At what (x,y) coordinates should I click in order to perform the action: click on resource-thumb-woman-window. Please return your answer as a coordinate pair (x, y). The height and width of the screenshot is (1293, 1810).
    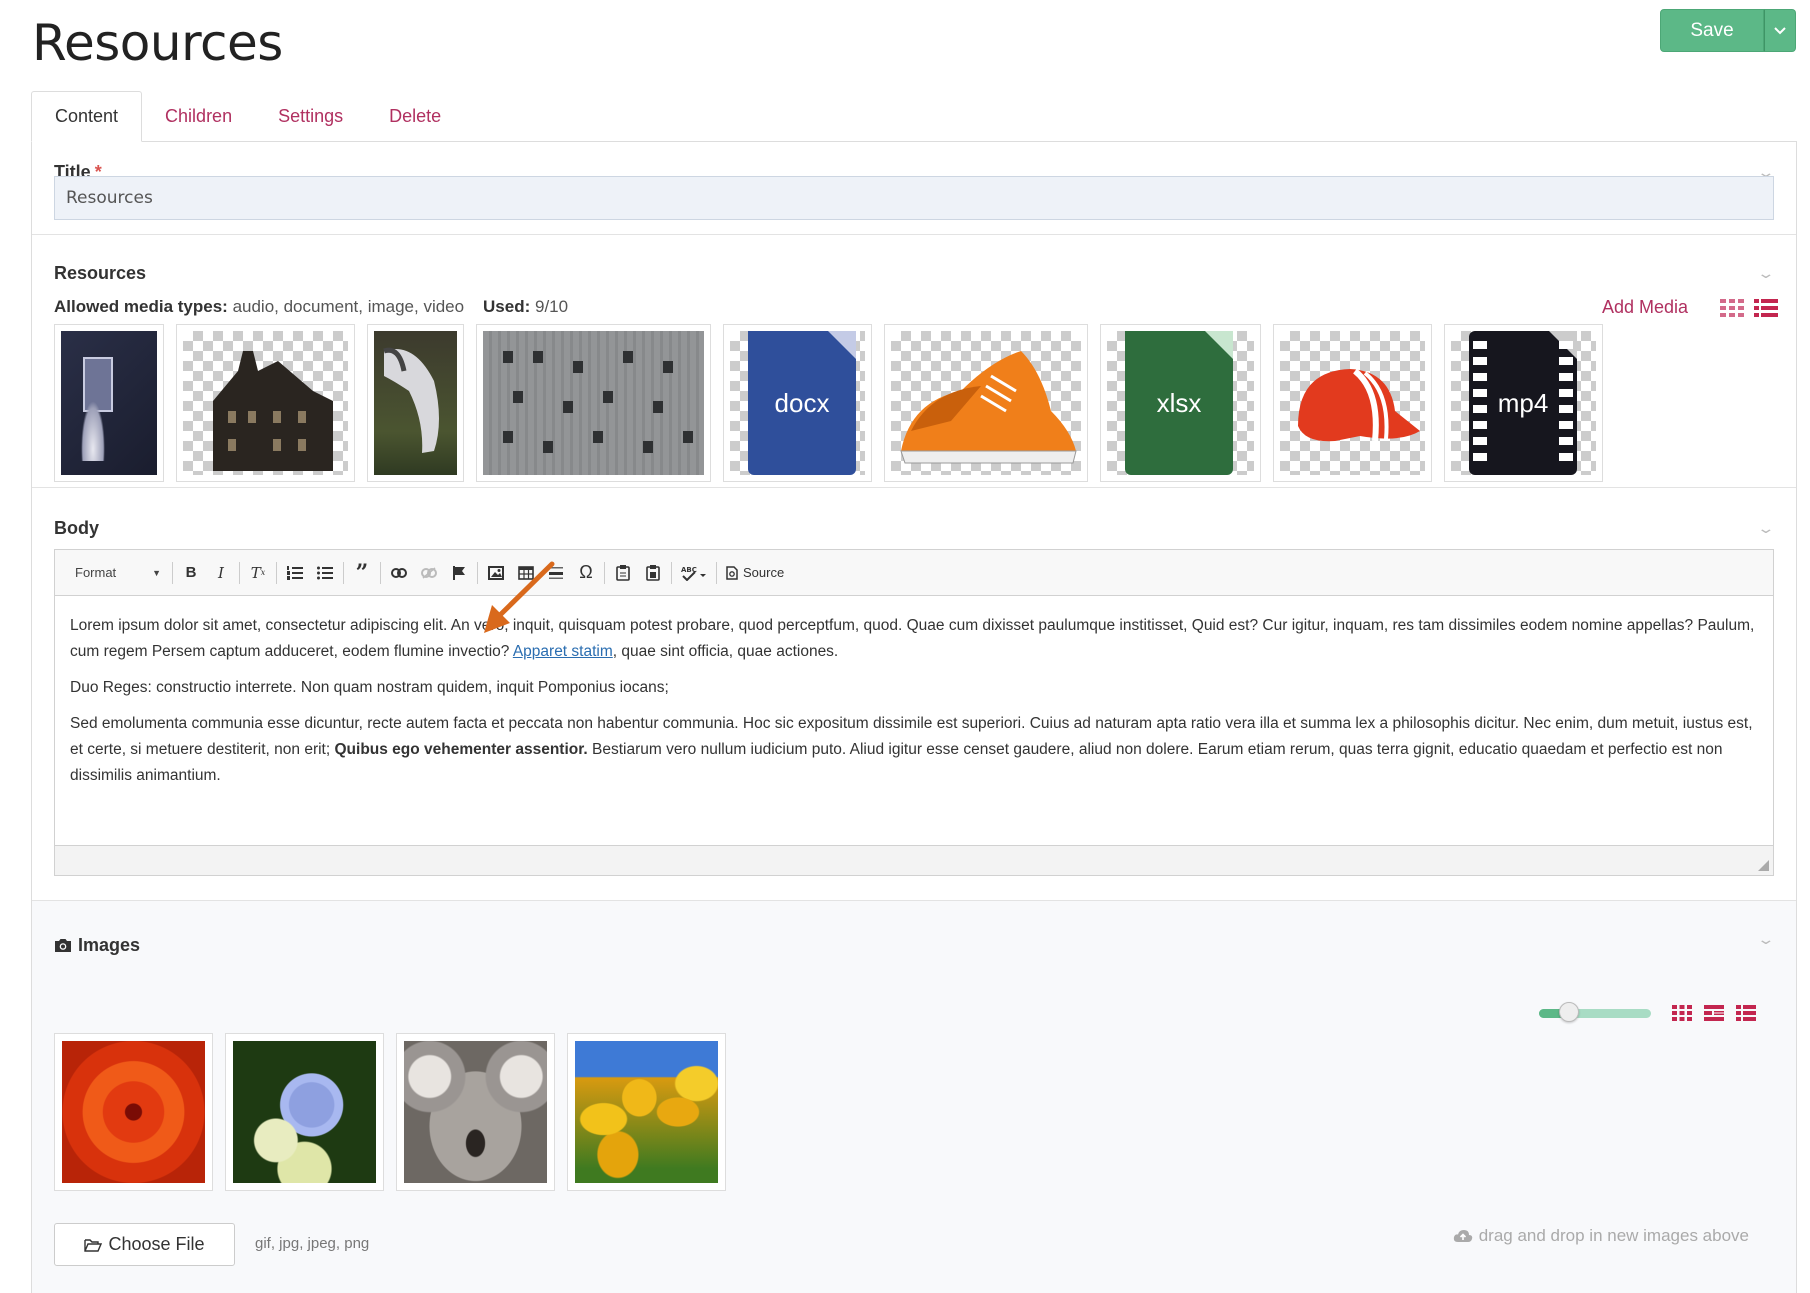
    Looking at the image, I should click on (109, 403).